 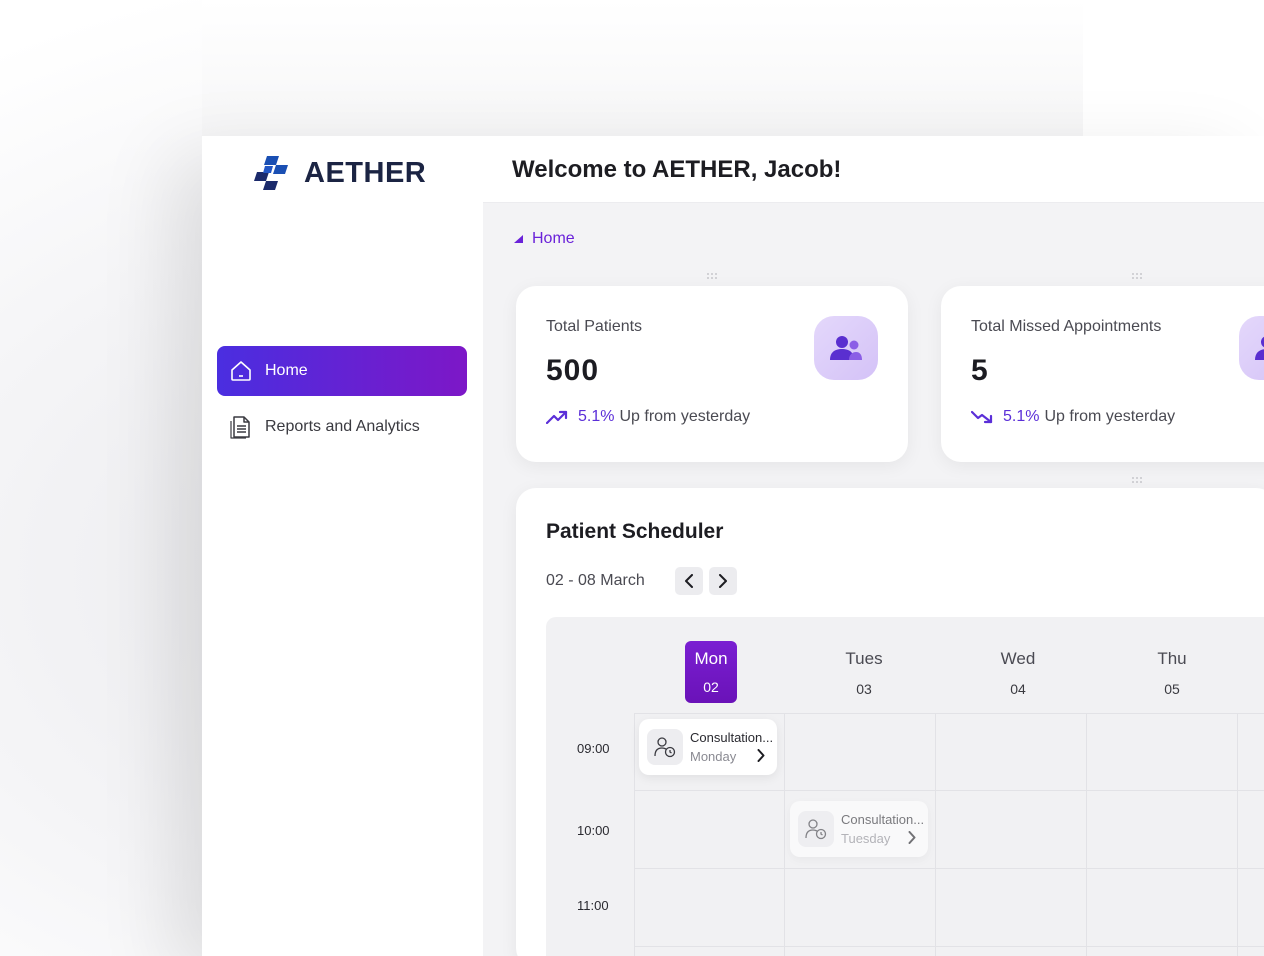 What do you see at coordinates (642, 68) in the screenshot?
I see `window-shadow` at bounding box center [642, 68].